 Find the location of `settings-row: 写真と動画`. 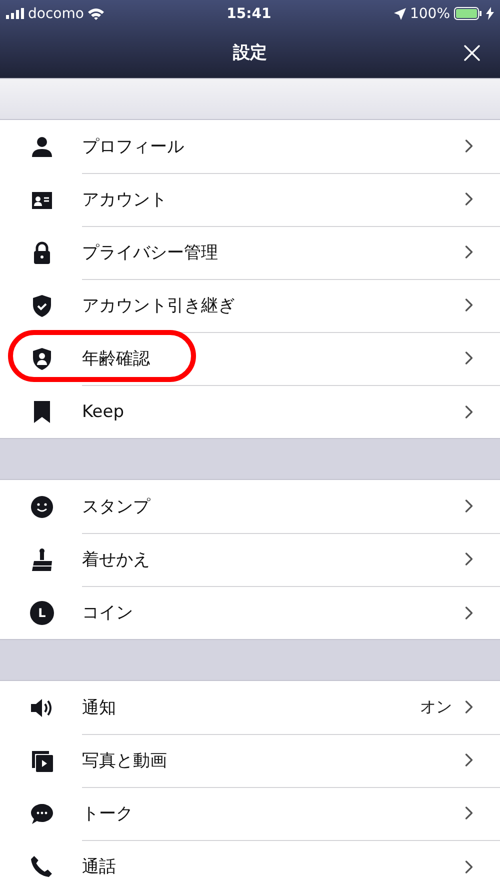

settings-row: 写真と動画 is located at coordinates (250, 760).